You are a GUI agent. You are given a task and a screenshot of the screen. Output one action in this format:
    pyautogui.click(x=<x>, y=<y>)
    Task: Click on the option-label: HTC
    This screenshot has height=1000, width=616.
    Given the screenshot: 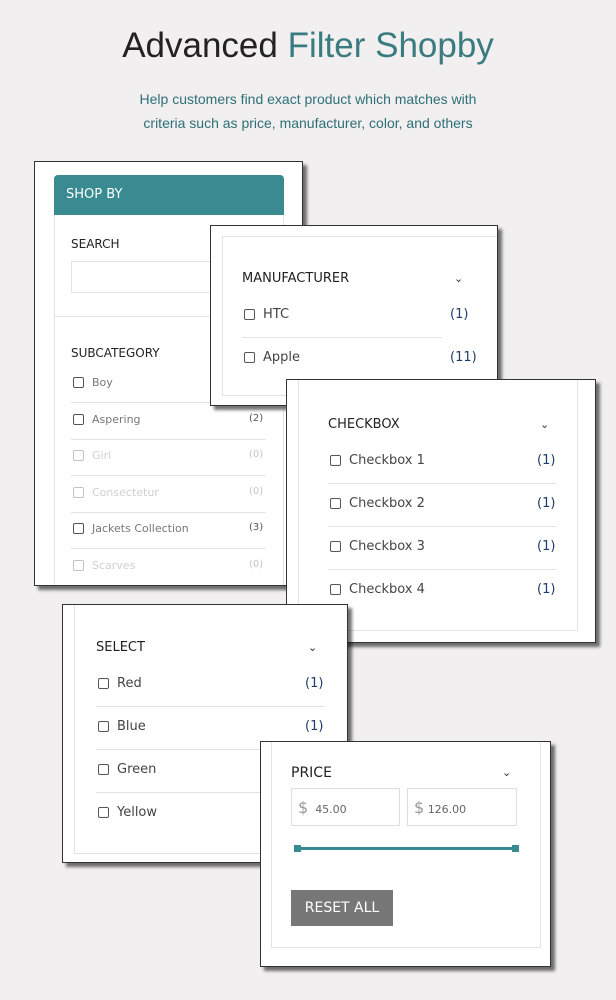 What is the action you would take?
    pyautogui.click(x=276, y=314)
    